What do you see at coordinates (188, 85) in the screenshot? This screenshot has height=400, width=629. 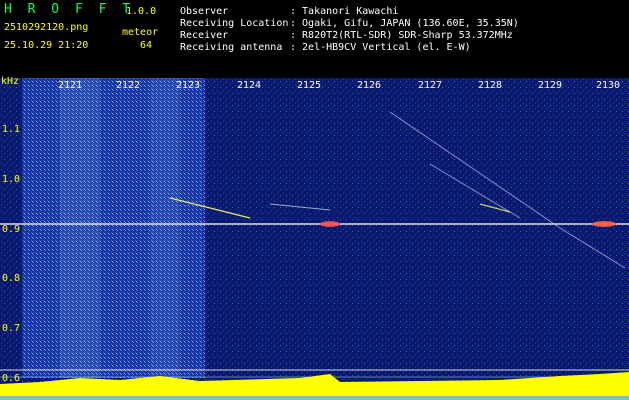 I see `x-tick-label: 2123` at bounding box center [188, 85].